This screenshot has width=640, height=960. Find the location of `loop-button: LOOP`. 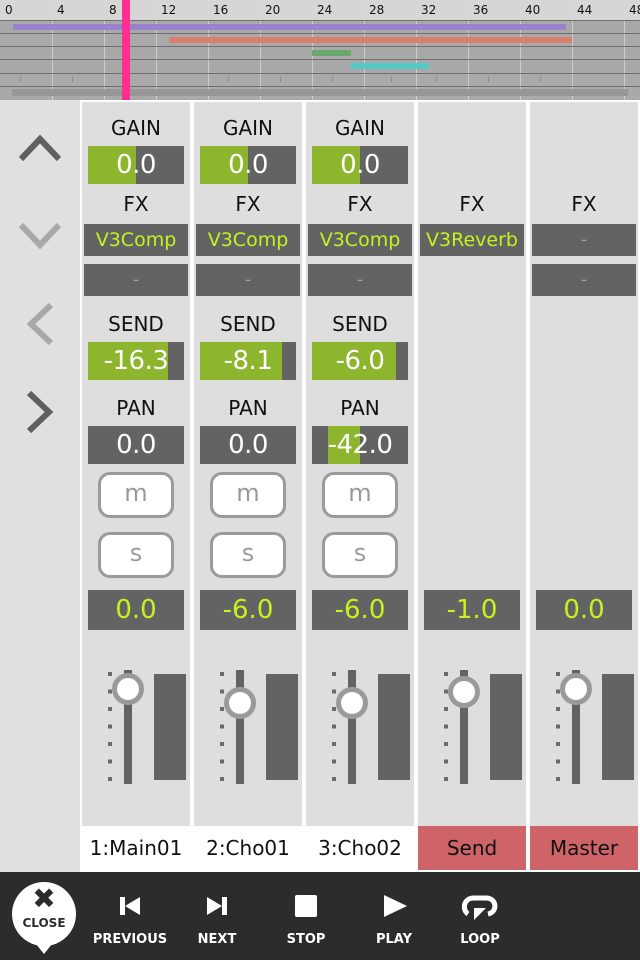

loop-button: LOOP is located at coordinates (480, 921).